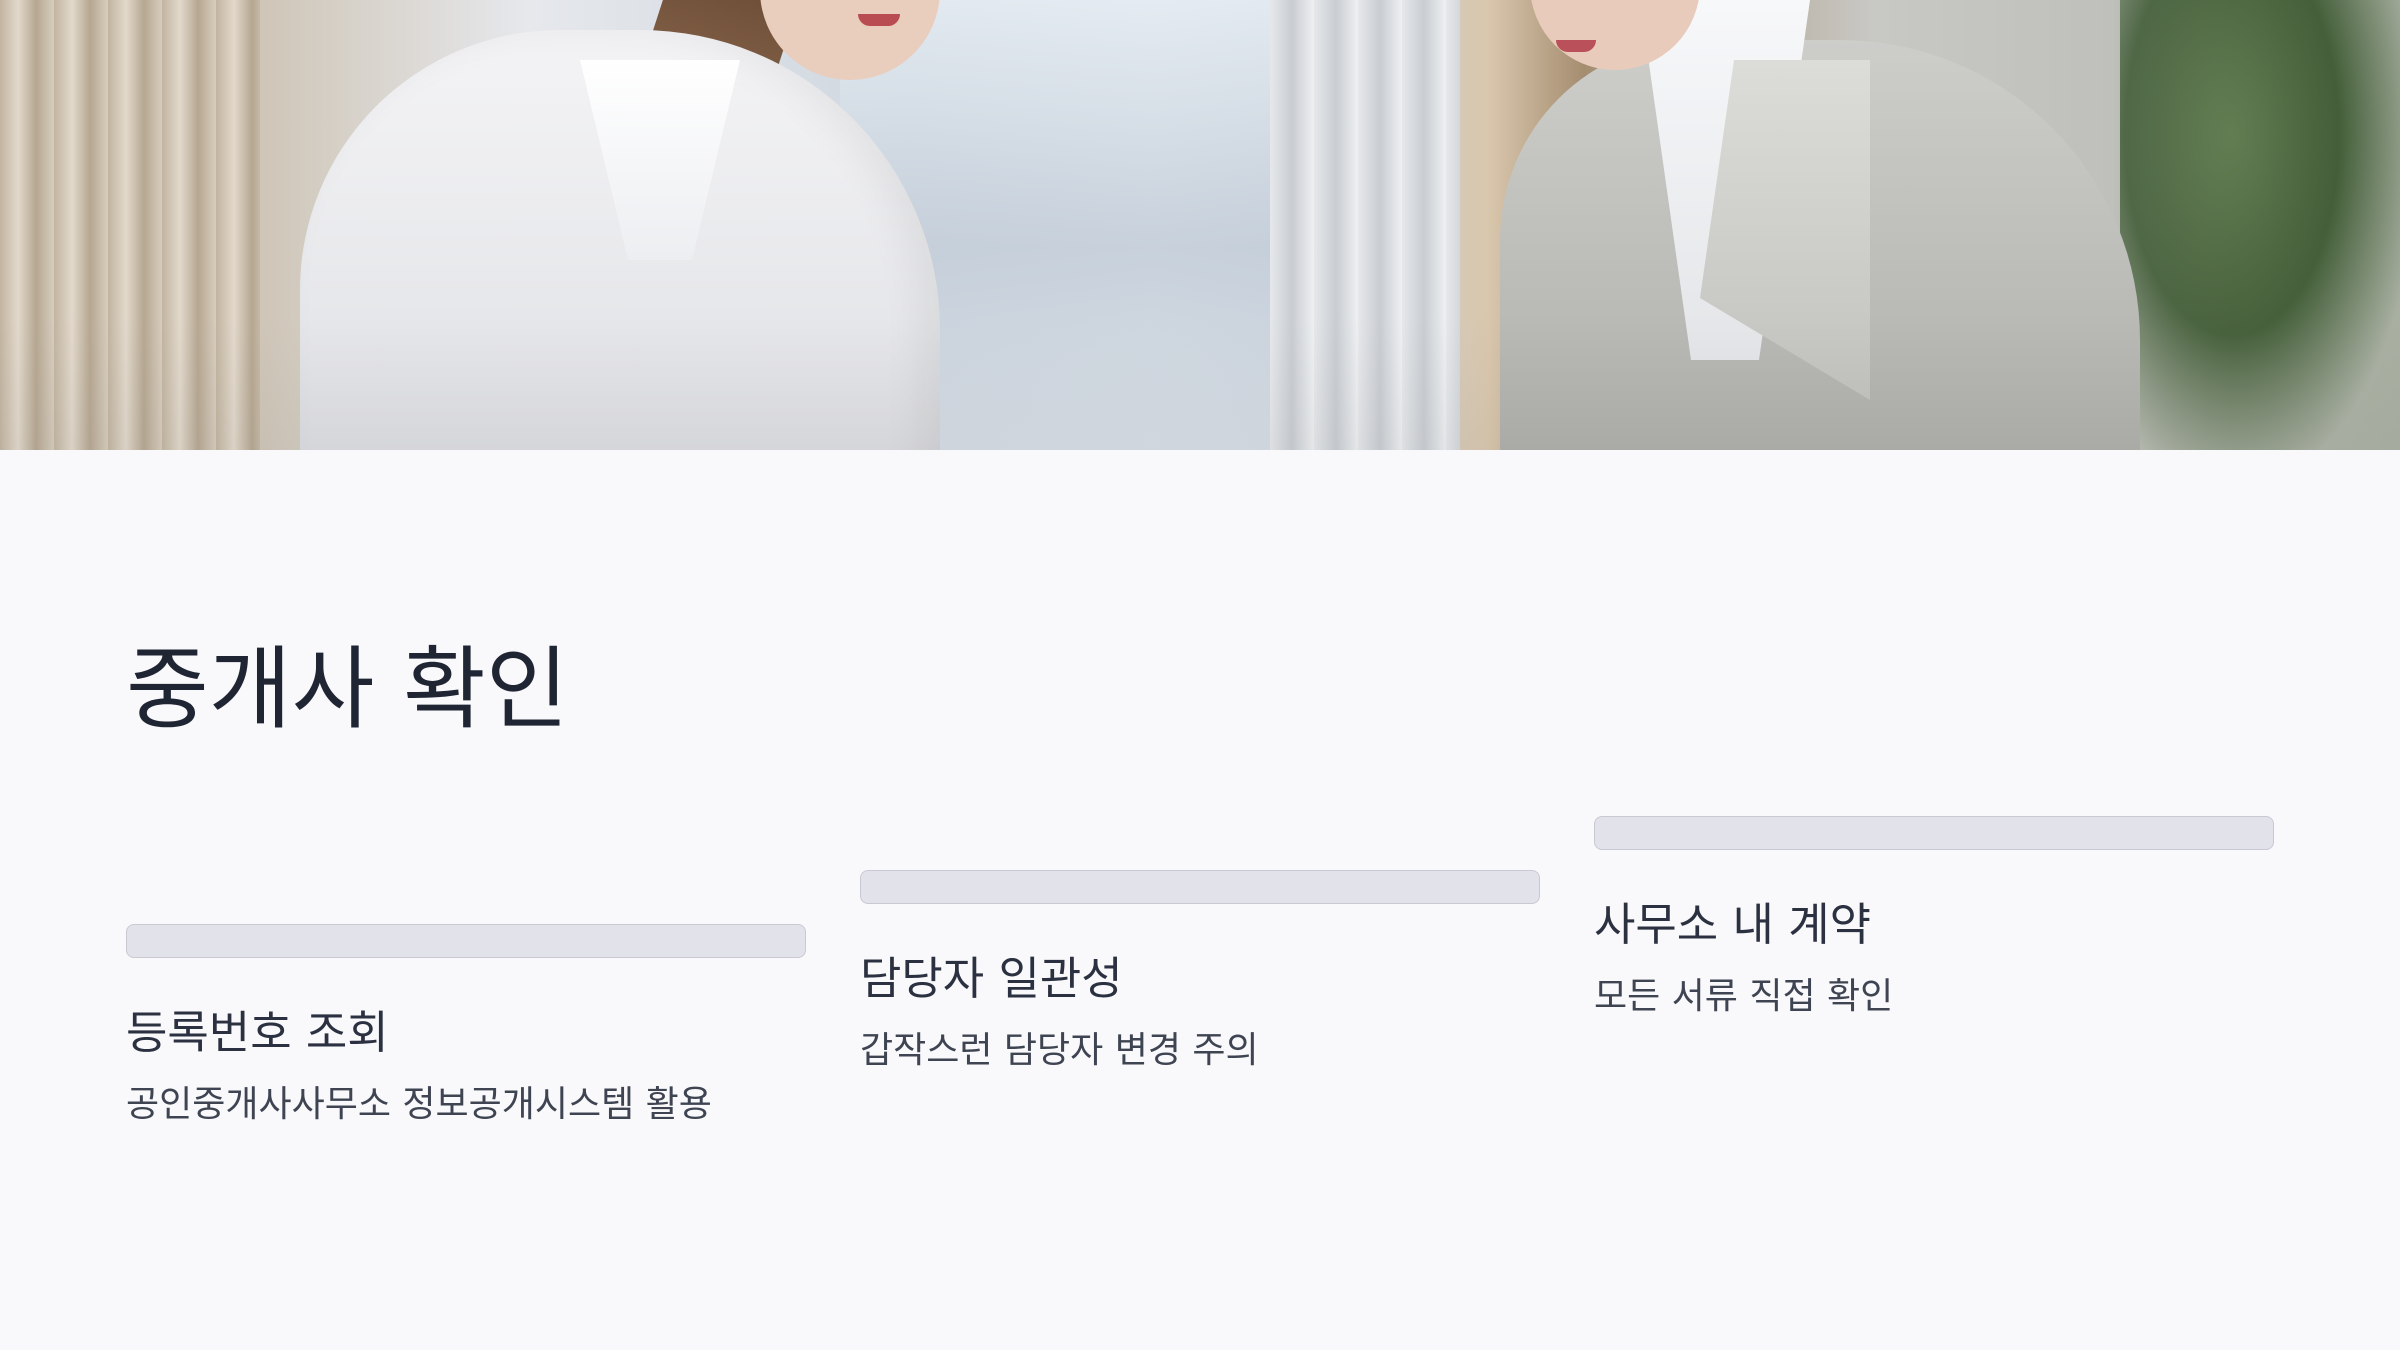 The image size is (2400, 1350). I want to click on step-card-consistency: 담당자 일관성 갑작스런 담당자 변경 주의, so click(1200, 971).